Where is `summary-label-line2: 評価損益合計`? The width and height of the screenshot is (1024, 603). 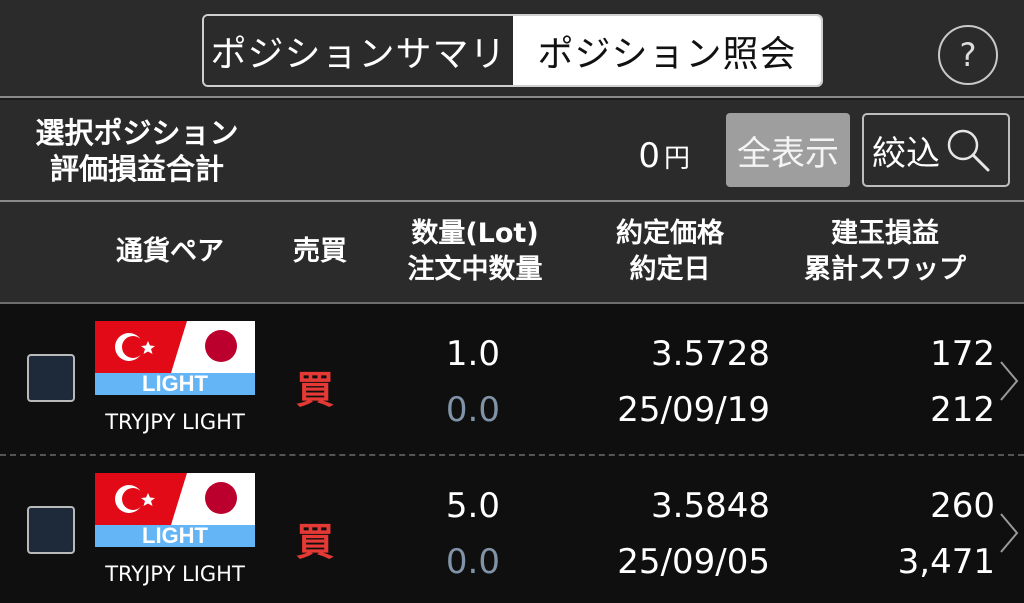 summary-label-line2: 評価損益合計 is located at coordinates (136, 169).